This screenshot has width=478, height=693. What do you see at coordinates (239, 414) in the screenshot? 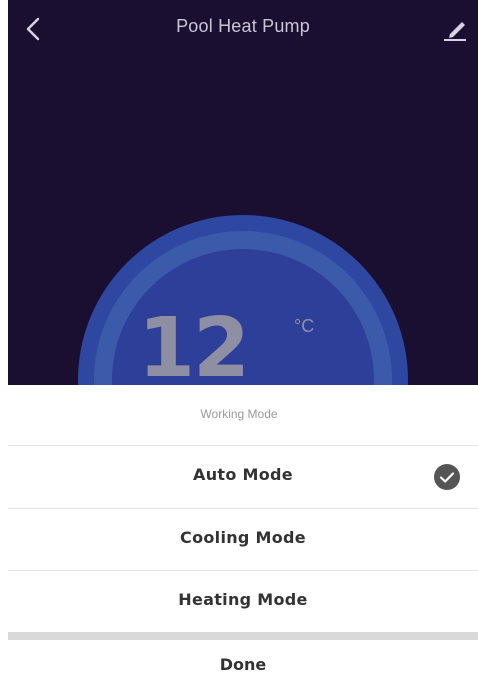
I see `sheet-title: Working Mode` at bounding box center [239, 414].